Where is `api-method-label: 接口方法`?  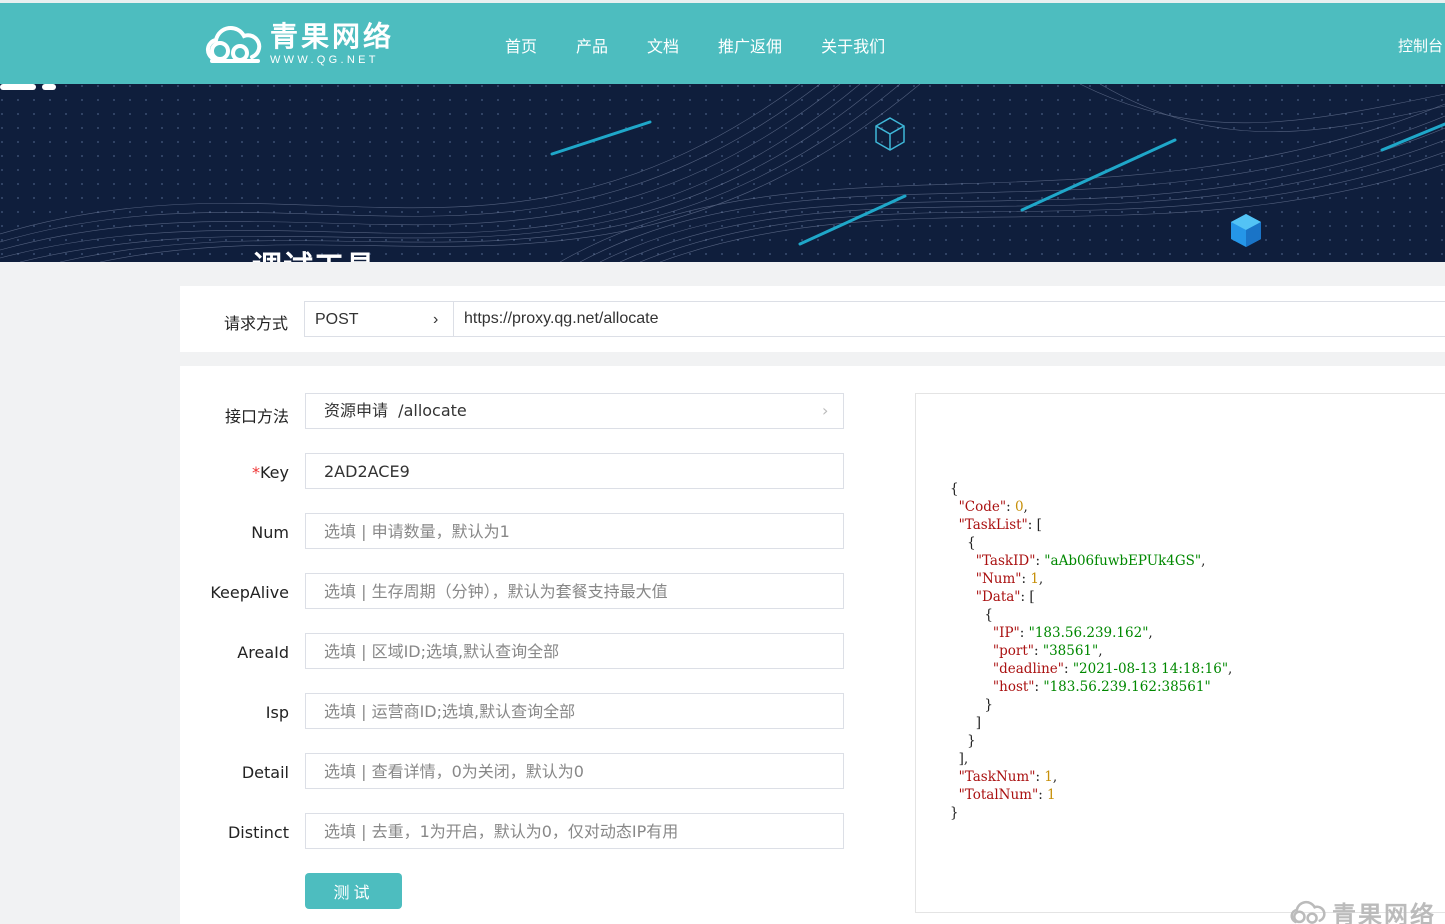
api-method-label: 接口方法 is located at coordinates (256, 416).